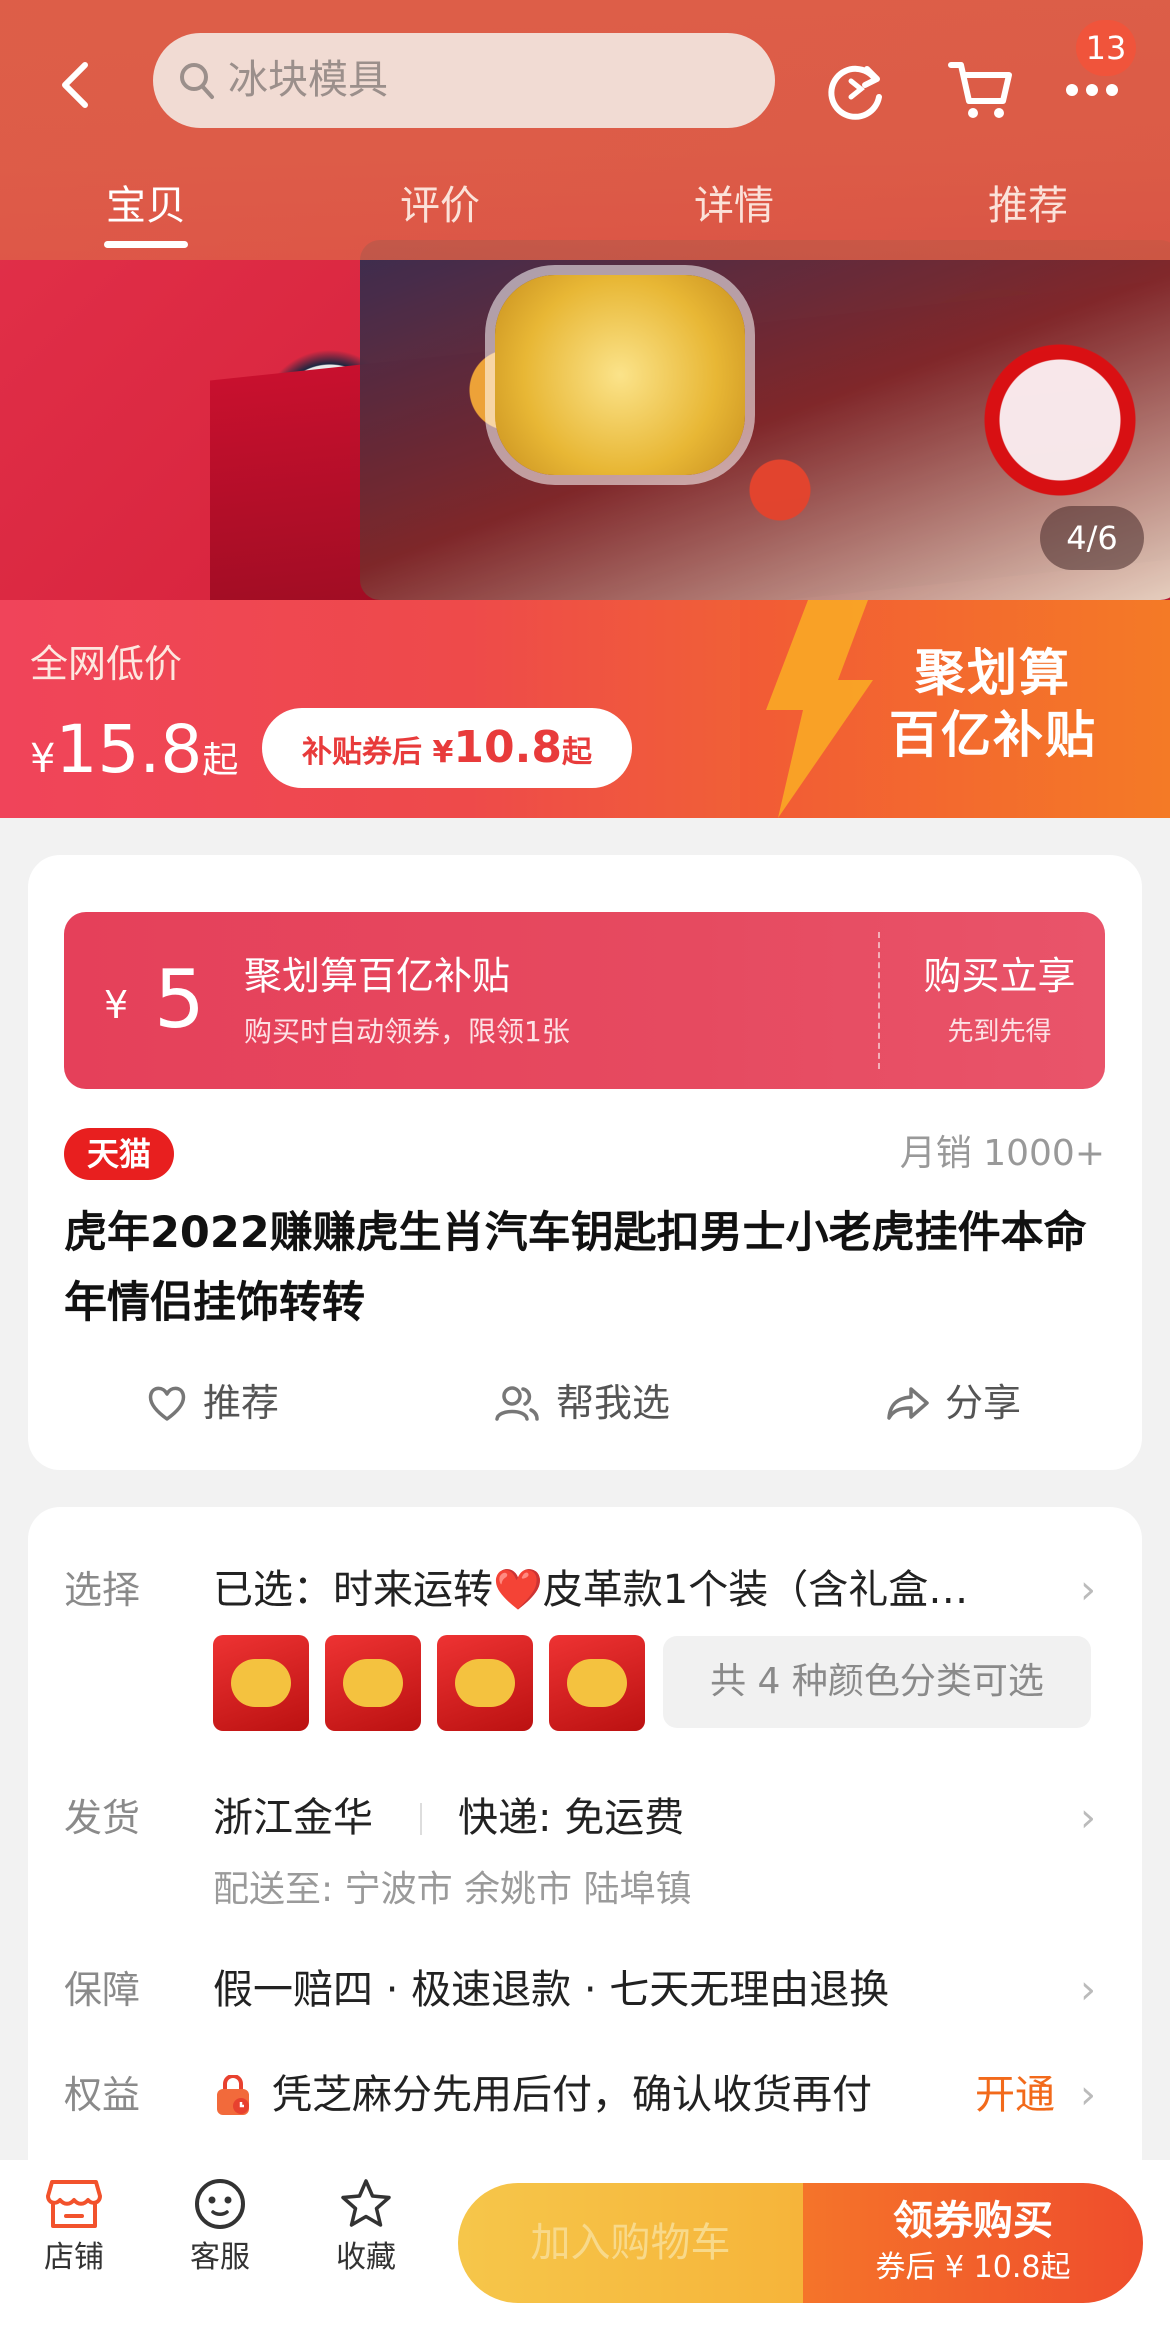 This screenshot has width=1170, height=2325. I want to click on monthly-sales: 月销 1000+, so click(1002, 1153).